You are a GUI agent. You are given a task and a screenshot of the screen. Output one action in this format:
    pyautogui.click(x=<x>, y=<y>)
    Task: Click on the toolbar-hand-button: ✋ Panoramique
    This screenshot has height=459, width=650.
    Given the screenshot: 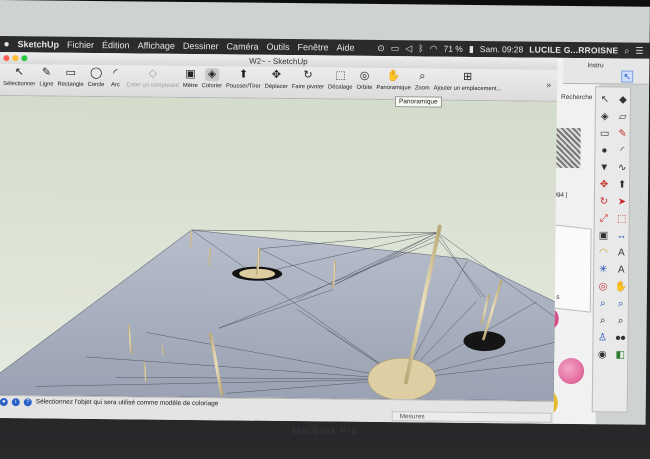 What is the action you would take?
    pyautogui.click(x=393, y=79)
    